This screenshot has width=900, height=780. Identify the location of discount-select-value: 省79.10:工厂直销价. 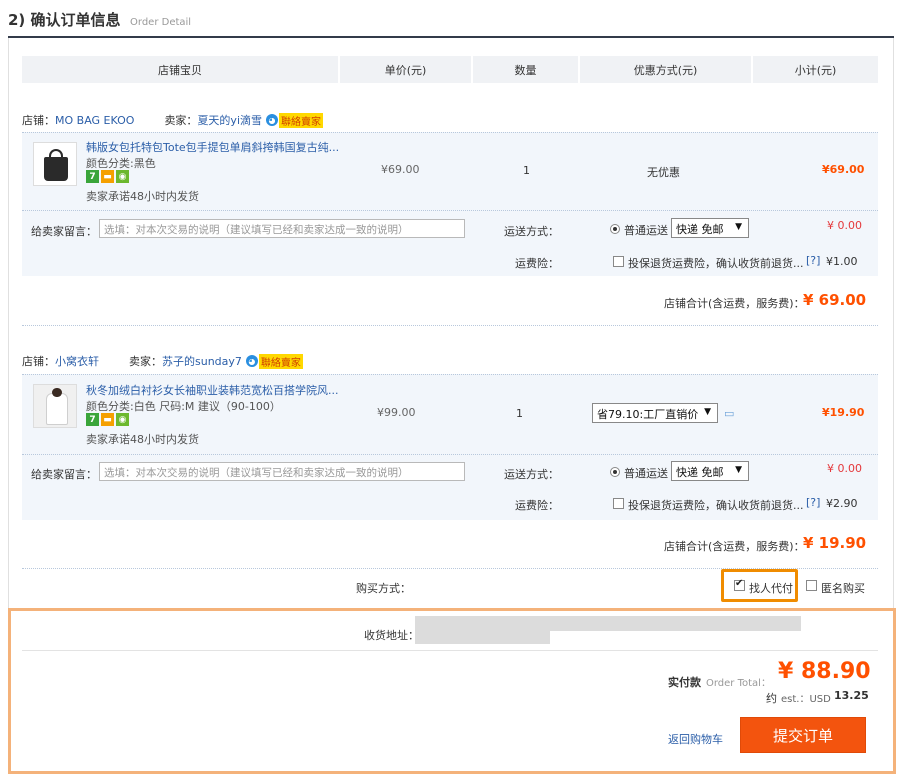
(648, 414).